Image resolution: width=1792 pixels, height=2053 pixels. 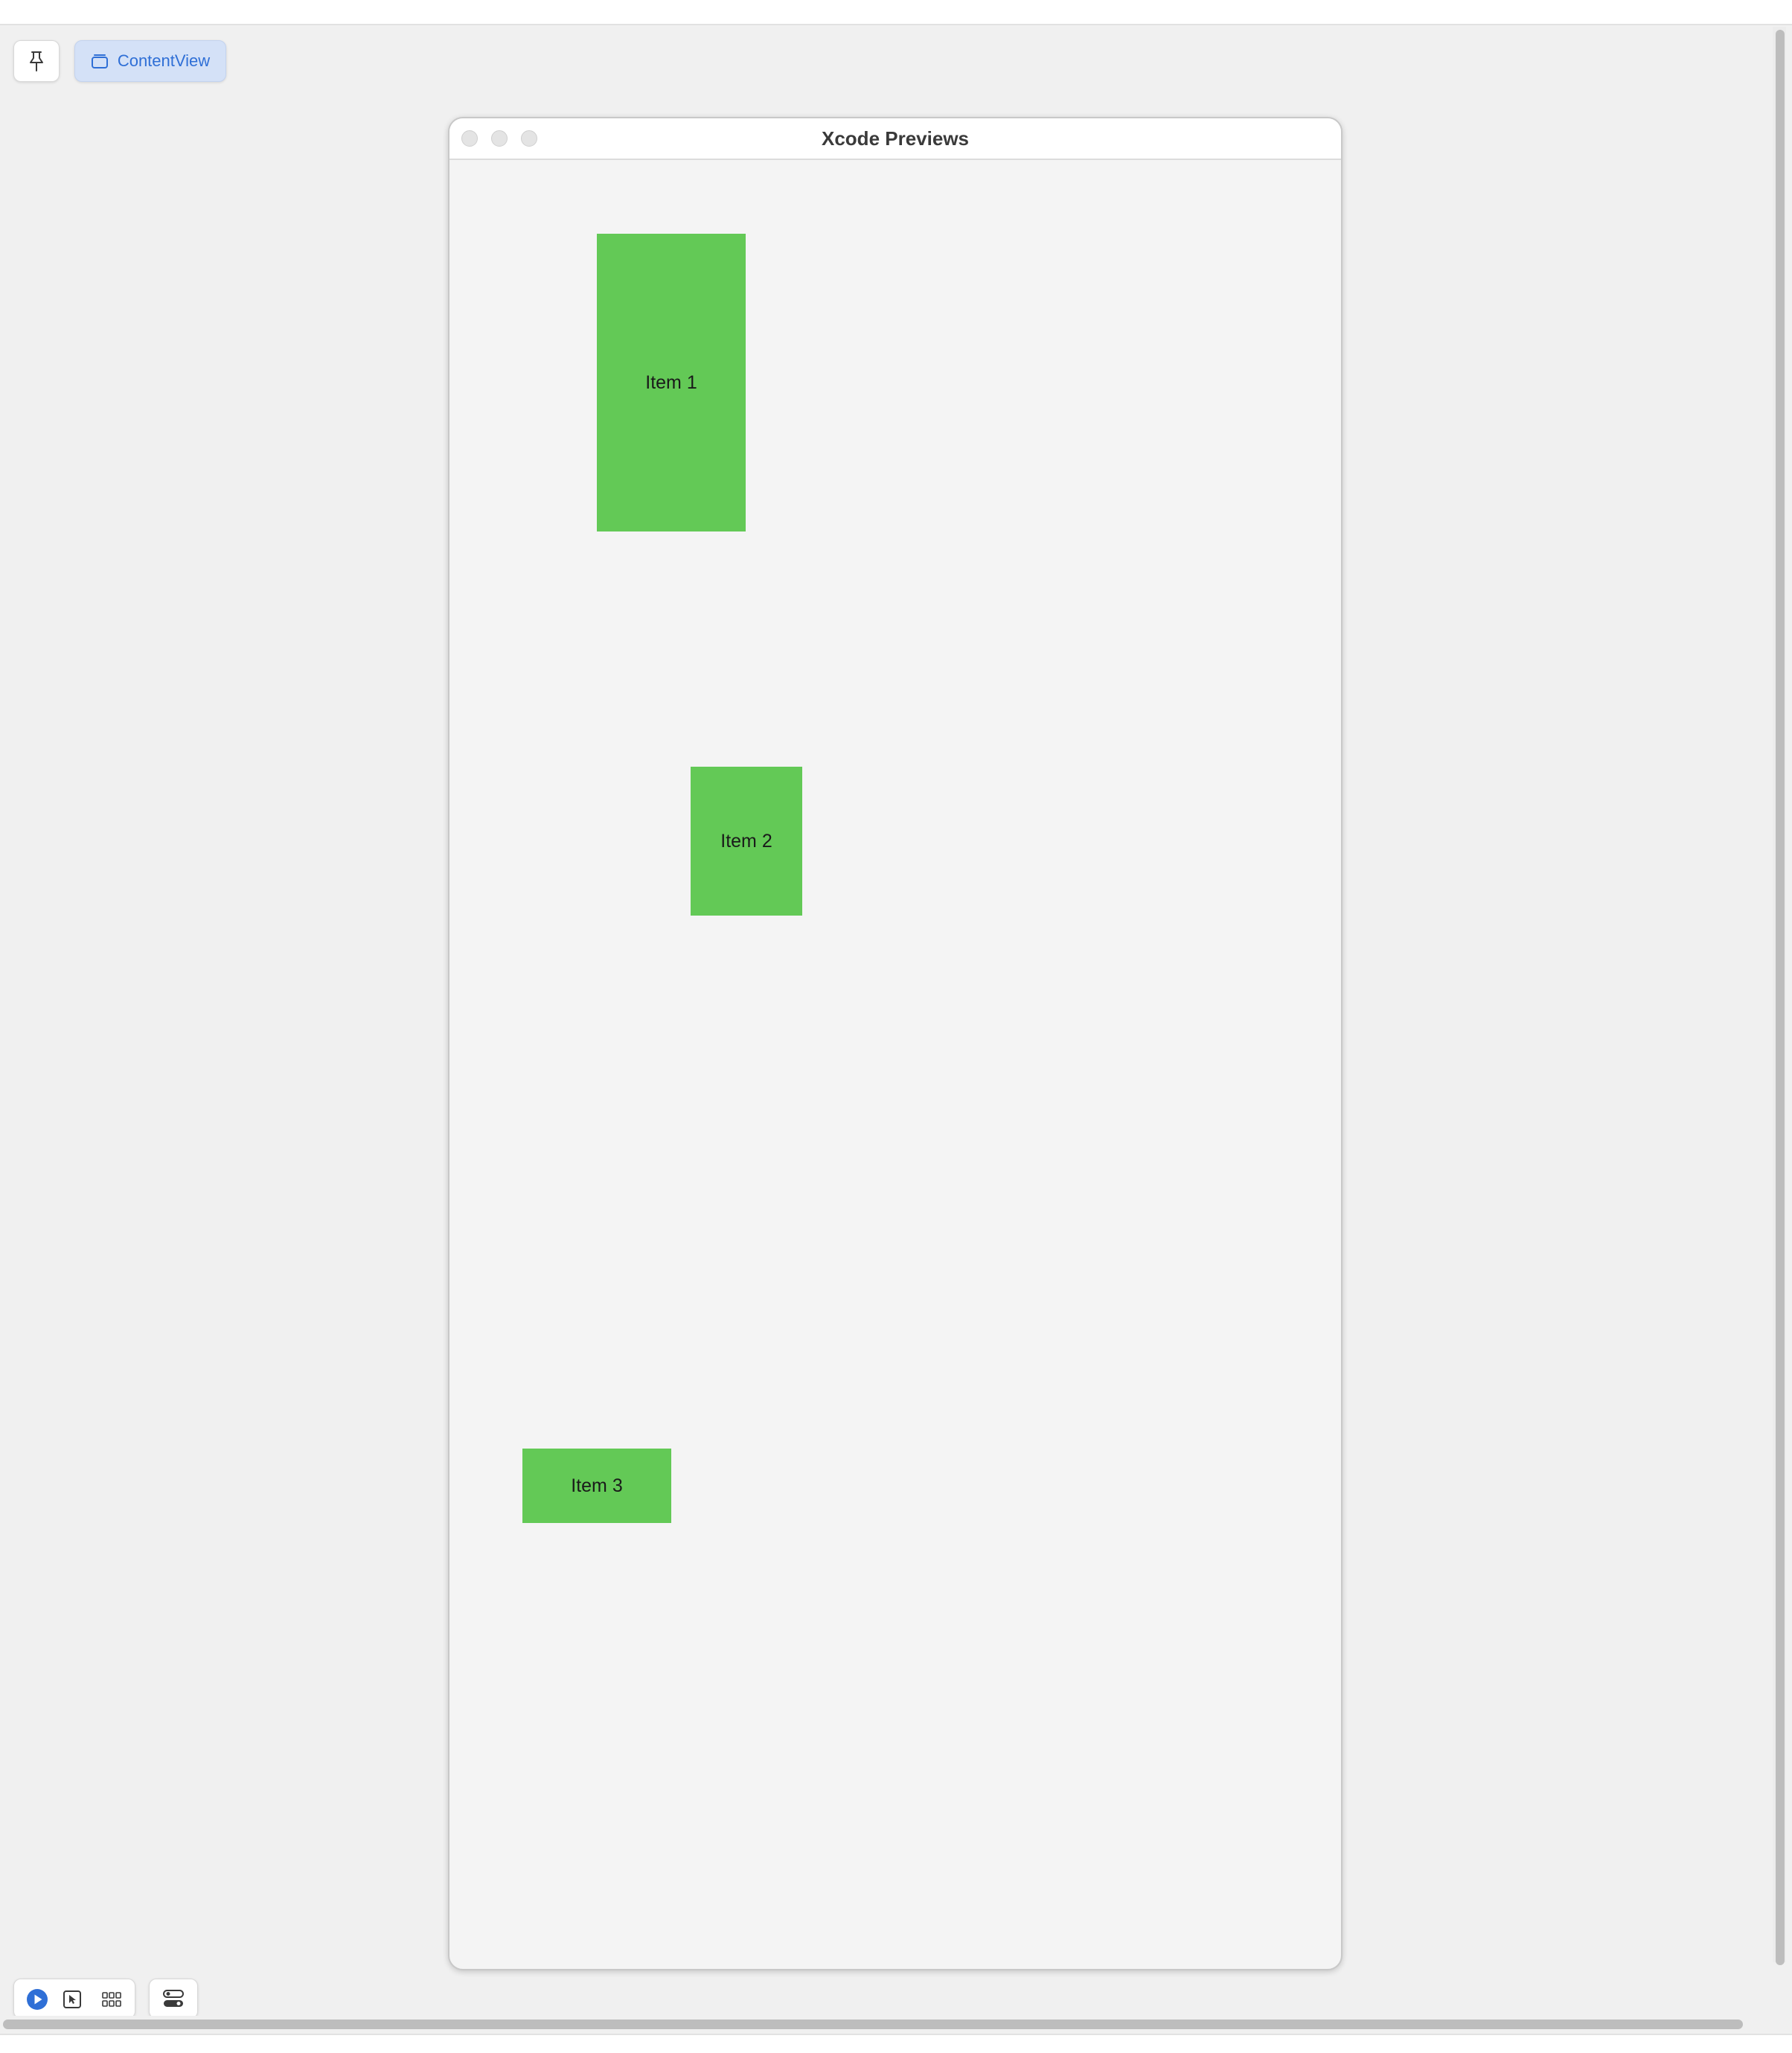 I want to click on top-edge-bar, so click(x=896, y=12).